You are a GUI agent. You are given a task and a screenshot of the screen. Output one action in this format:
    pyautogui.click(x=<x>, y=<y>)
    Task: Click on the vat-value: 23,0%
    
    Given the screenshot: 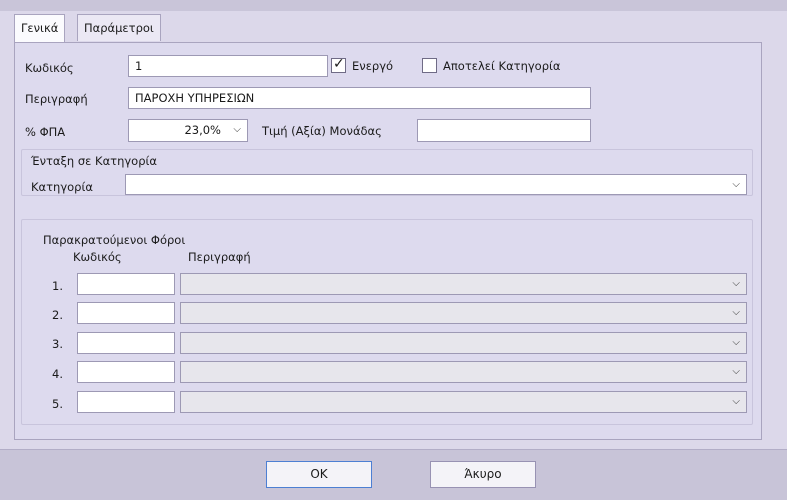 What is the action you would take?
    pyautogui.click(x=202, y=130)
    